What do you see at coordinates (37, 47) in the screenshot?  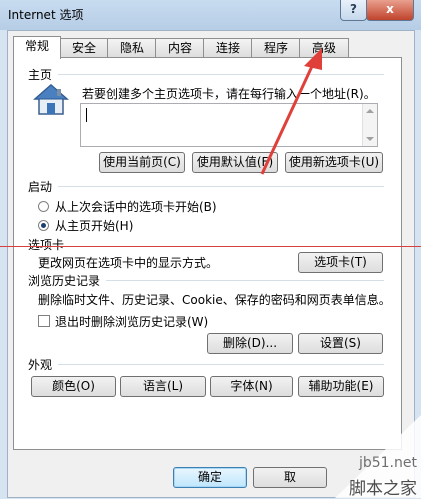 I see `tab-general: 常规` at bounding box center [37, 47].